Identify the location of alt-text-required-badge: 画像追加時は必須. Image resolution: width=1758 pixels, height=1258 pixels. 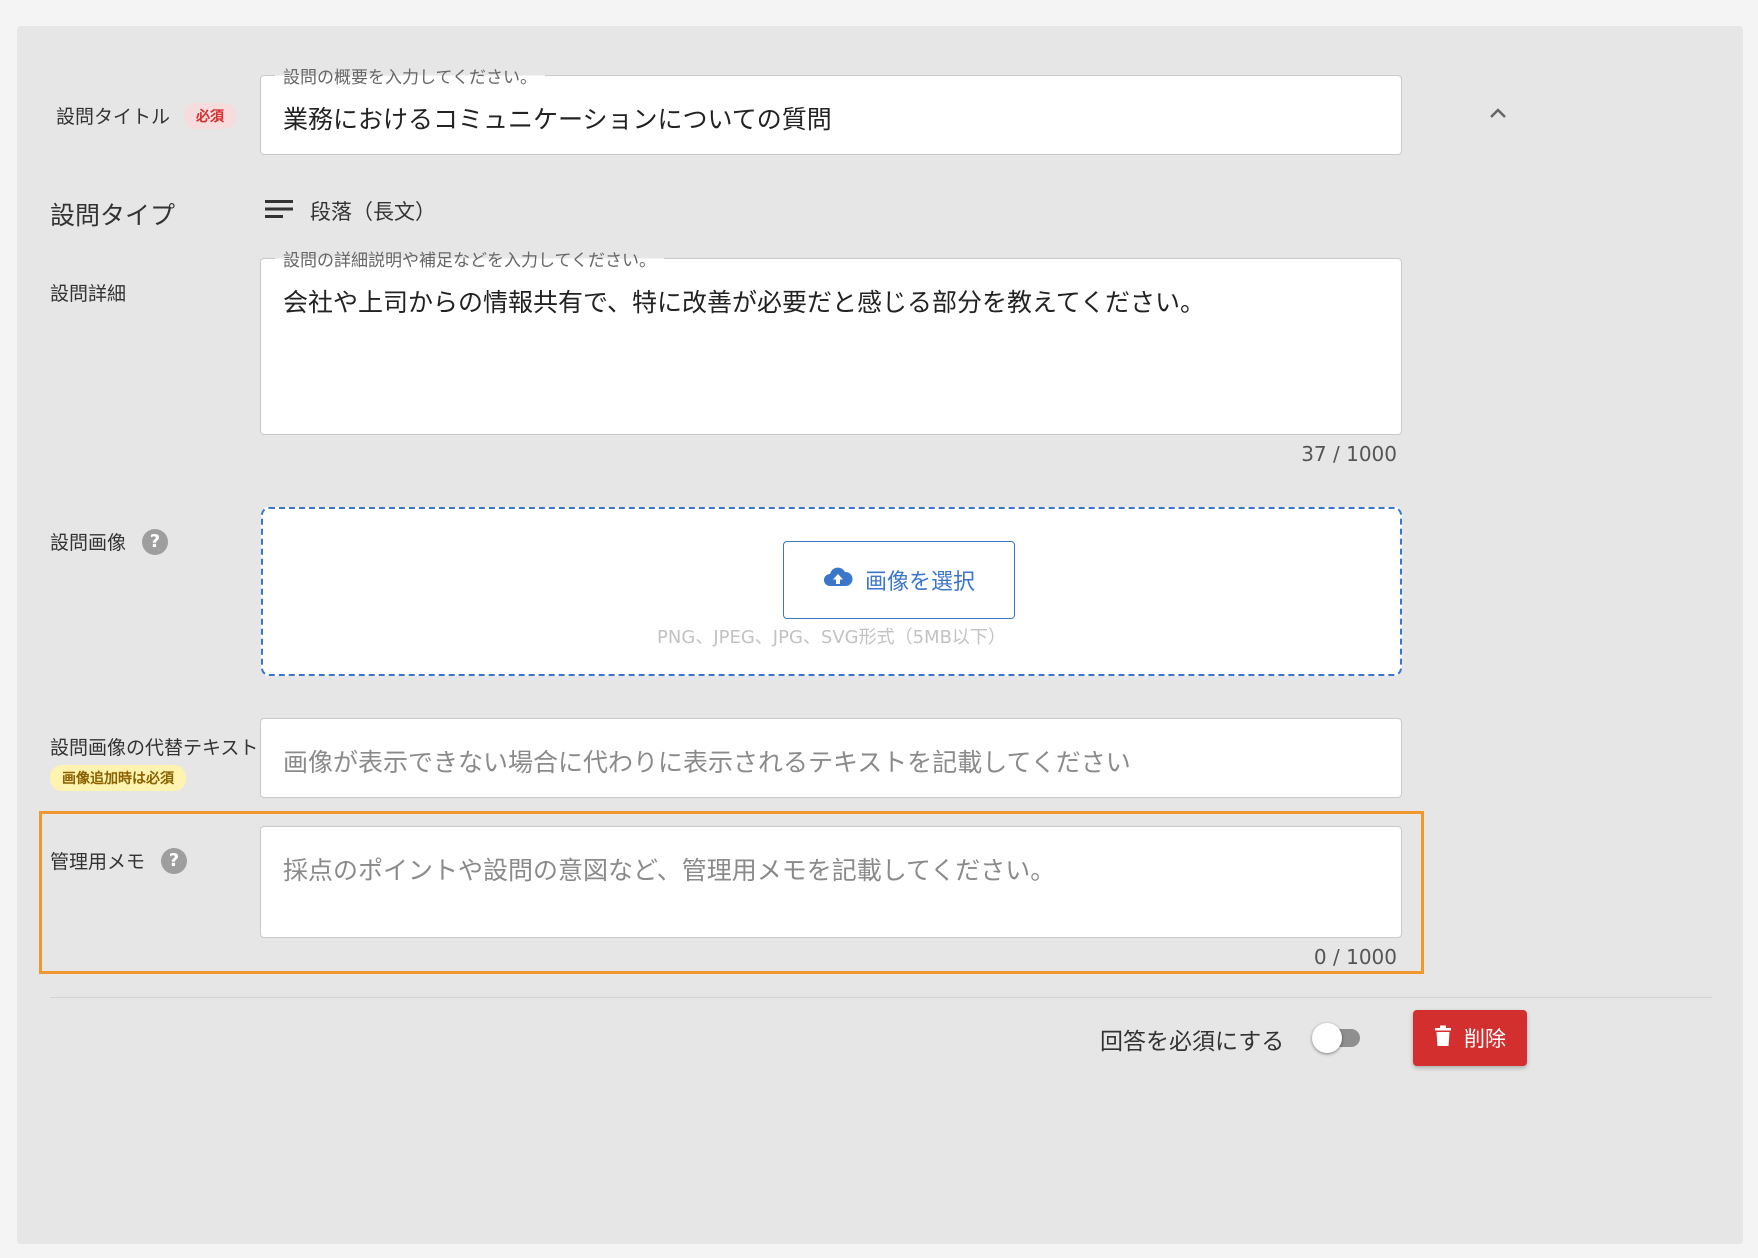
(118, 778).